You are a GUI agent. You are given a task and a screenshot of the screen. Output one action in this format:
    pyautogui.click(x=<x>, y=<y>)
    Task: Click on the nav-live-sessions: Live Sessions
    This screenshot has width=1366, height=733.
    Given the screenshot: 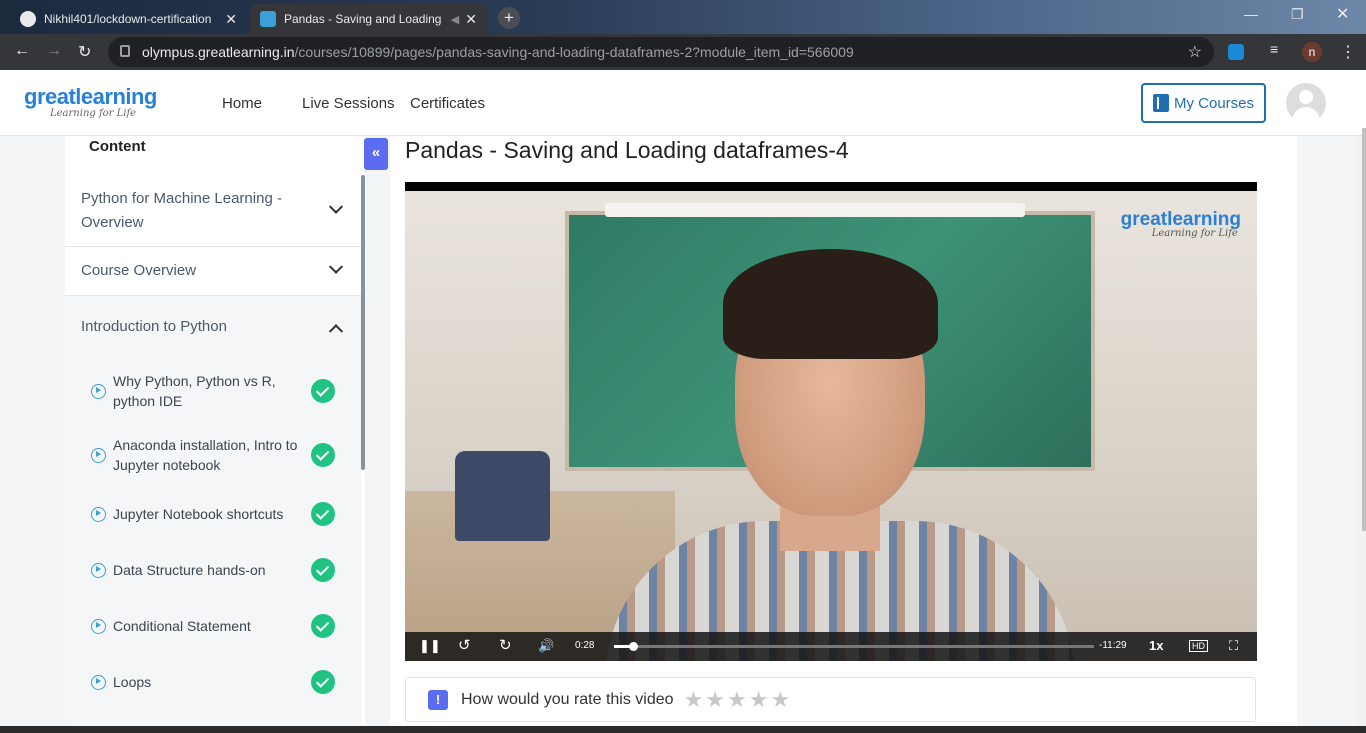 What is the action you would take?
    pyautogui.click(x=348, y=103)
    